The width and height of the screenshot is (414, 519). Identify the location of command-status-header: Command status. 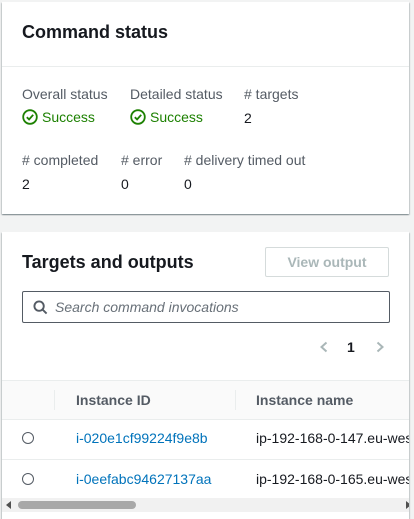
(205, 34).